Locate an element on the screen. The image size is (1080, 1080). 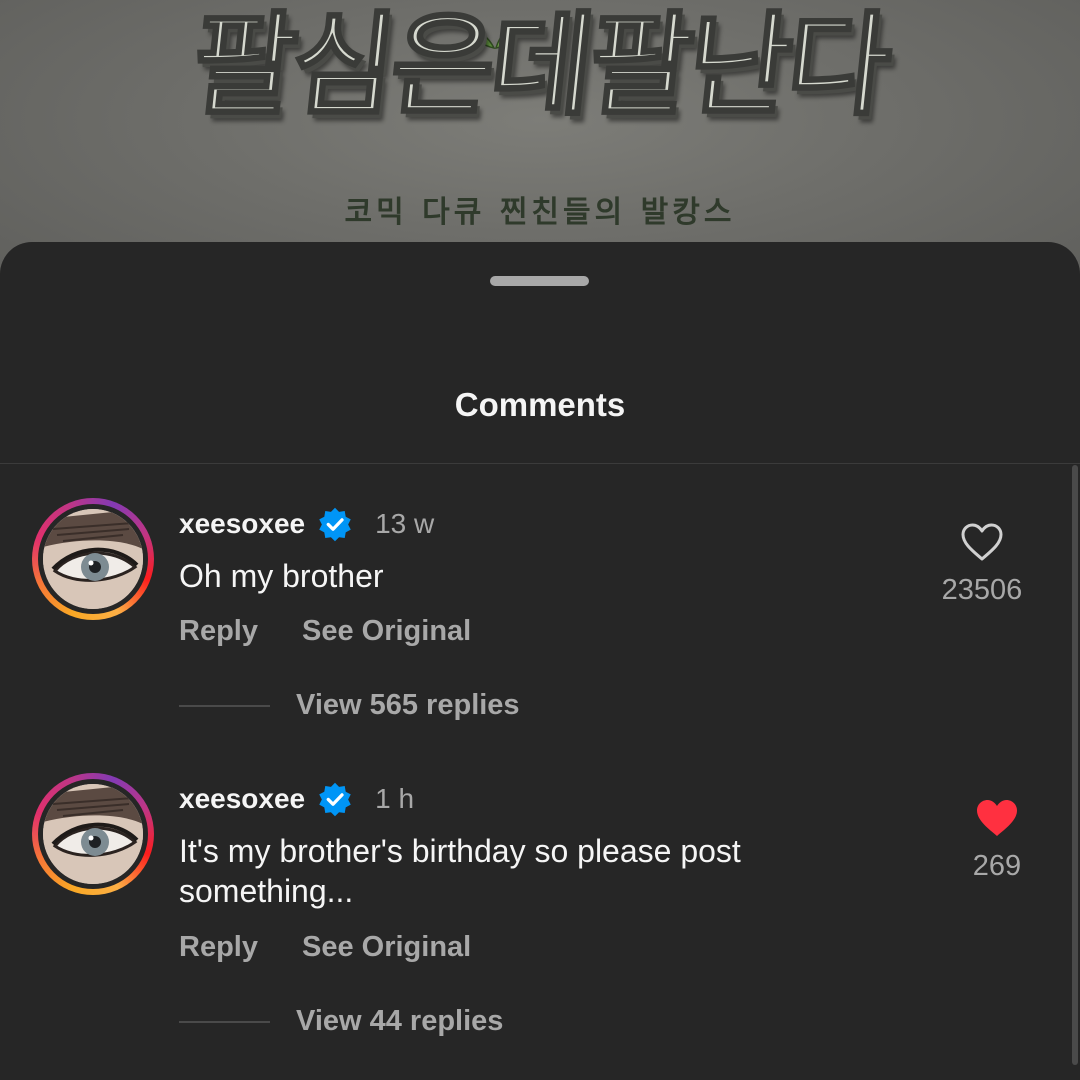
like-count: 23506 is located at coordinates (982, 590).